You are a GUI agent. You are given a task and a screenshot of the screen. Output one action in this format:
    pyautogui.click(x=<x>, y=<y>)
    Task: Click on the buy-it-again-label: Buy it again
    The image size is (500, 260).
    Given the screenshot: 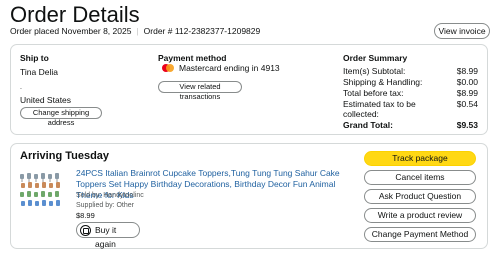 What is the action you would take?
    pyautogui.click(x=106, y=237)
    